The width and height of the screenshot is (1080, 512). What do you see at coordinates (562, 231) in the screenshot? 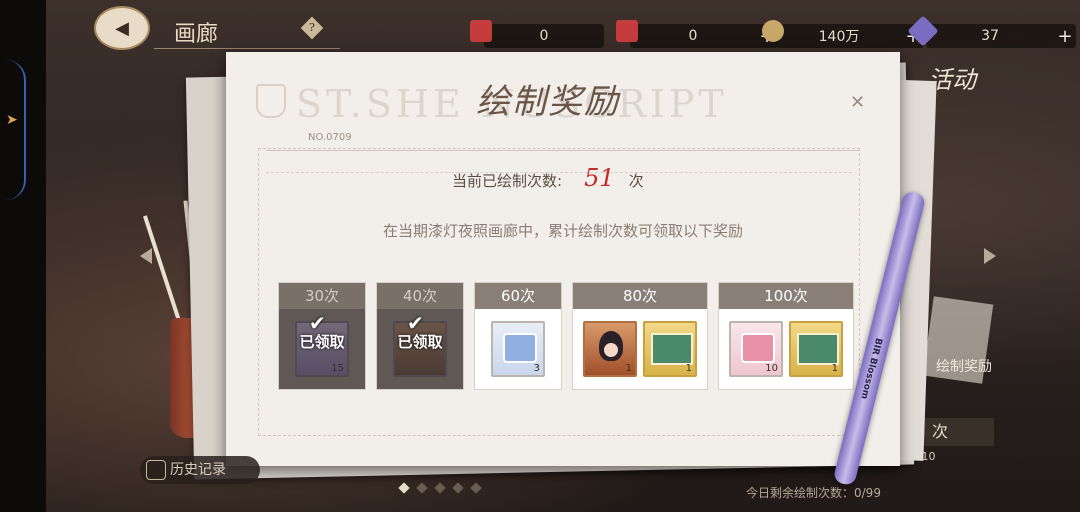
I see `reward-description: 在当期漆灯夜照画廊中，累计绘制次数可领取以下奖励` at bounding box center [562, 231].